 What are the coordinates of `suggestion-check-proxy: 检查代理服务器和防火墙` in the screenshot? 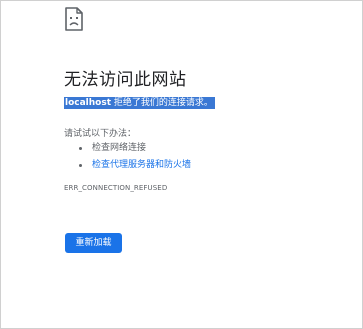 It's located at (135, 165).